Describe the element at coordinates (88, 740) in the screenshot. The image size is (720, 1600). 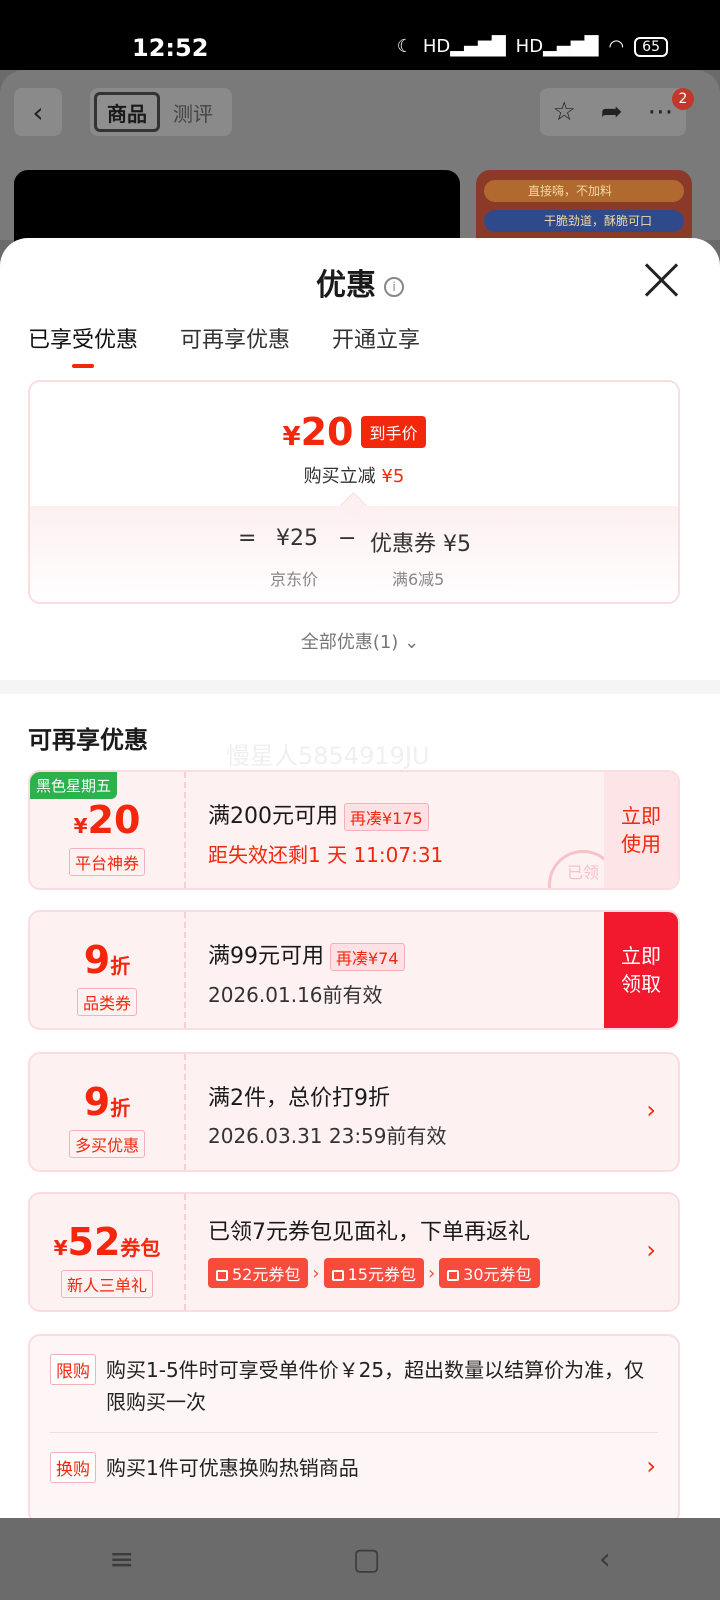
I see `section-title: 可再享优惠` at that location.